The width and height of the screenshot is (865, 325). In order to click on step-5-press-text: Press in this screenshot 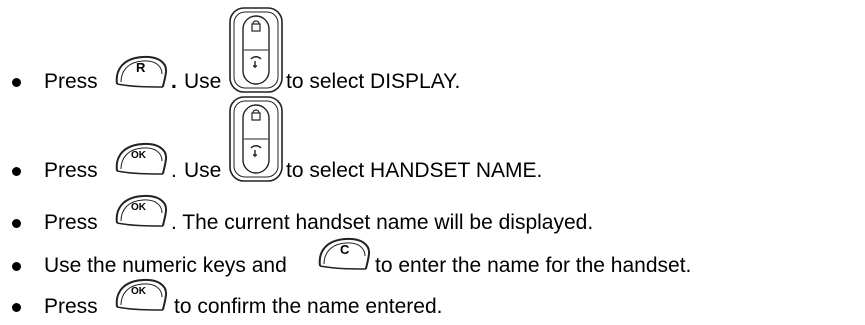, I will do `click(71, 306)`.